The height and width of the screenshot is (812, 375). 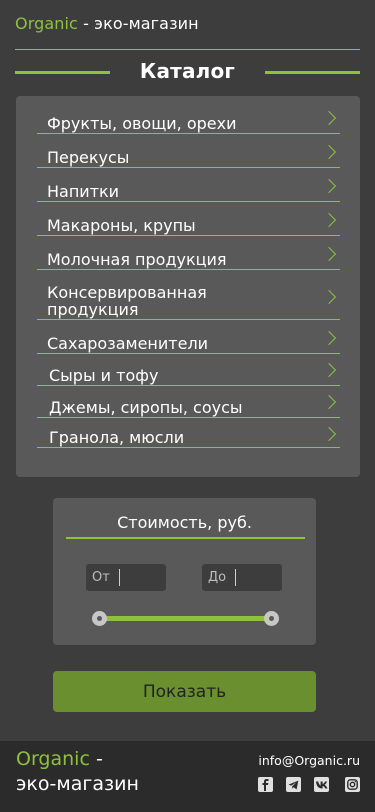 What do you see at coordinates (293, 784) in the screenshot?
I see `telegram-icon` at bounding box center [293, 784].